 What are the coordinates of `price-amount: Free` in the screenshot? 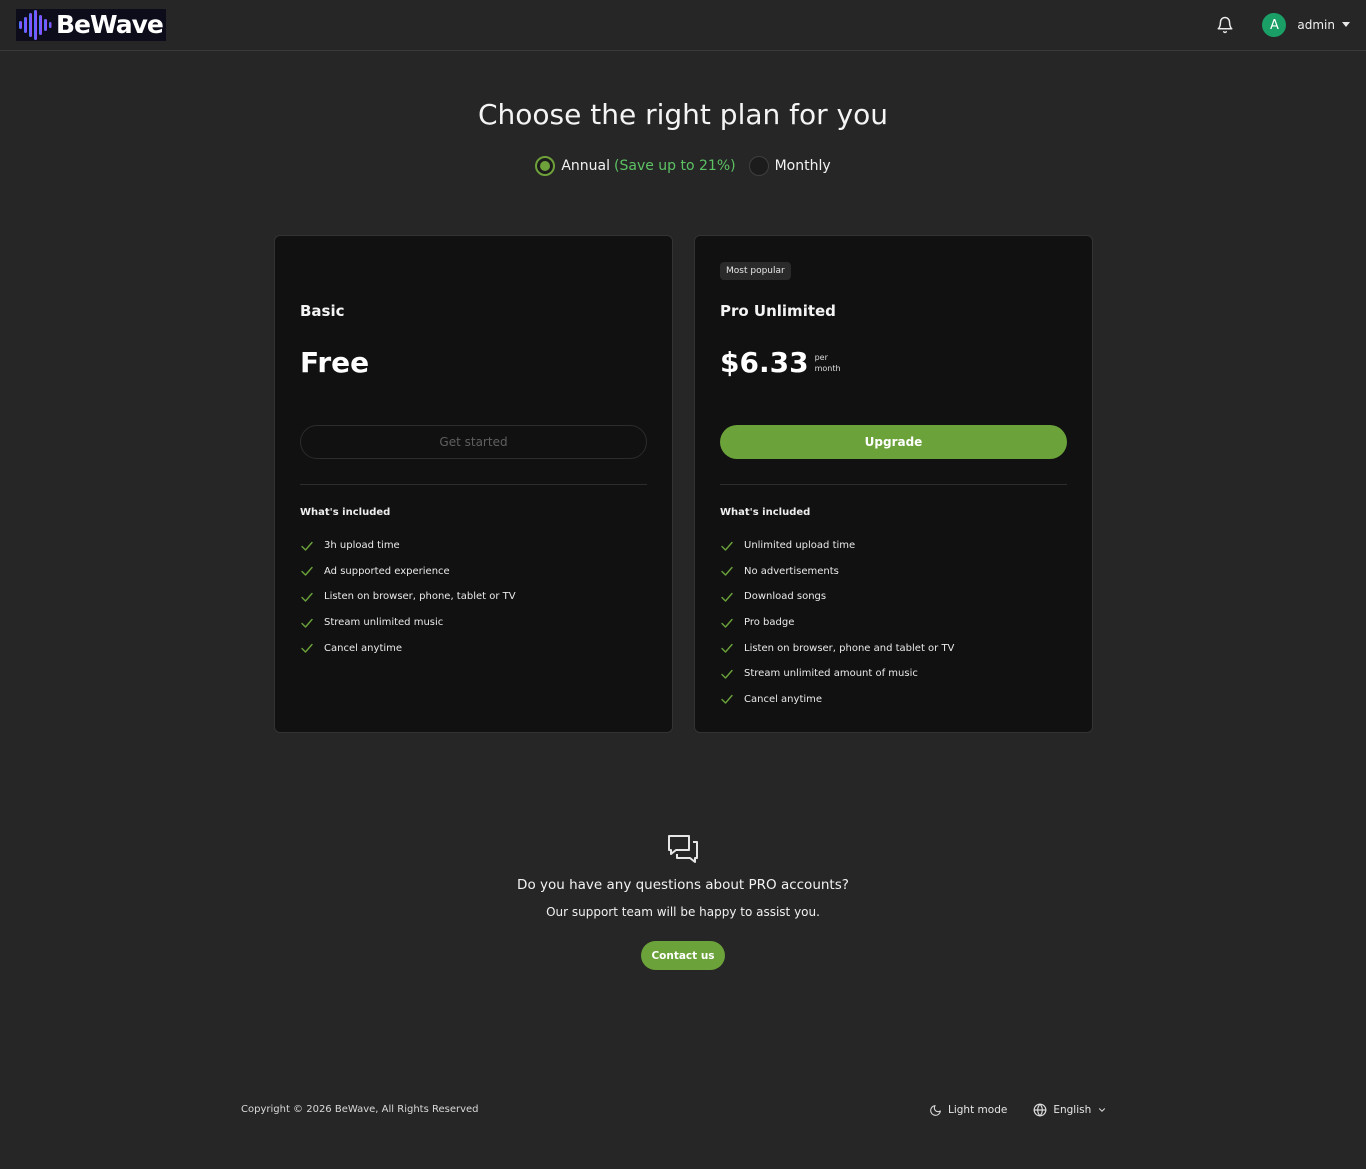 It's located at (335, 362).